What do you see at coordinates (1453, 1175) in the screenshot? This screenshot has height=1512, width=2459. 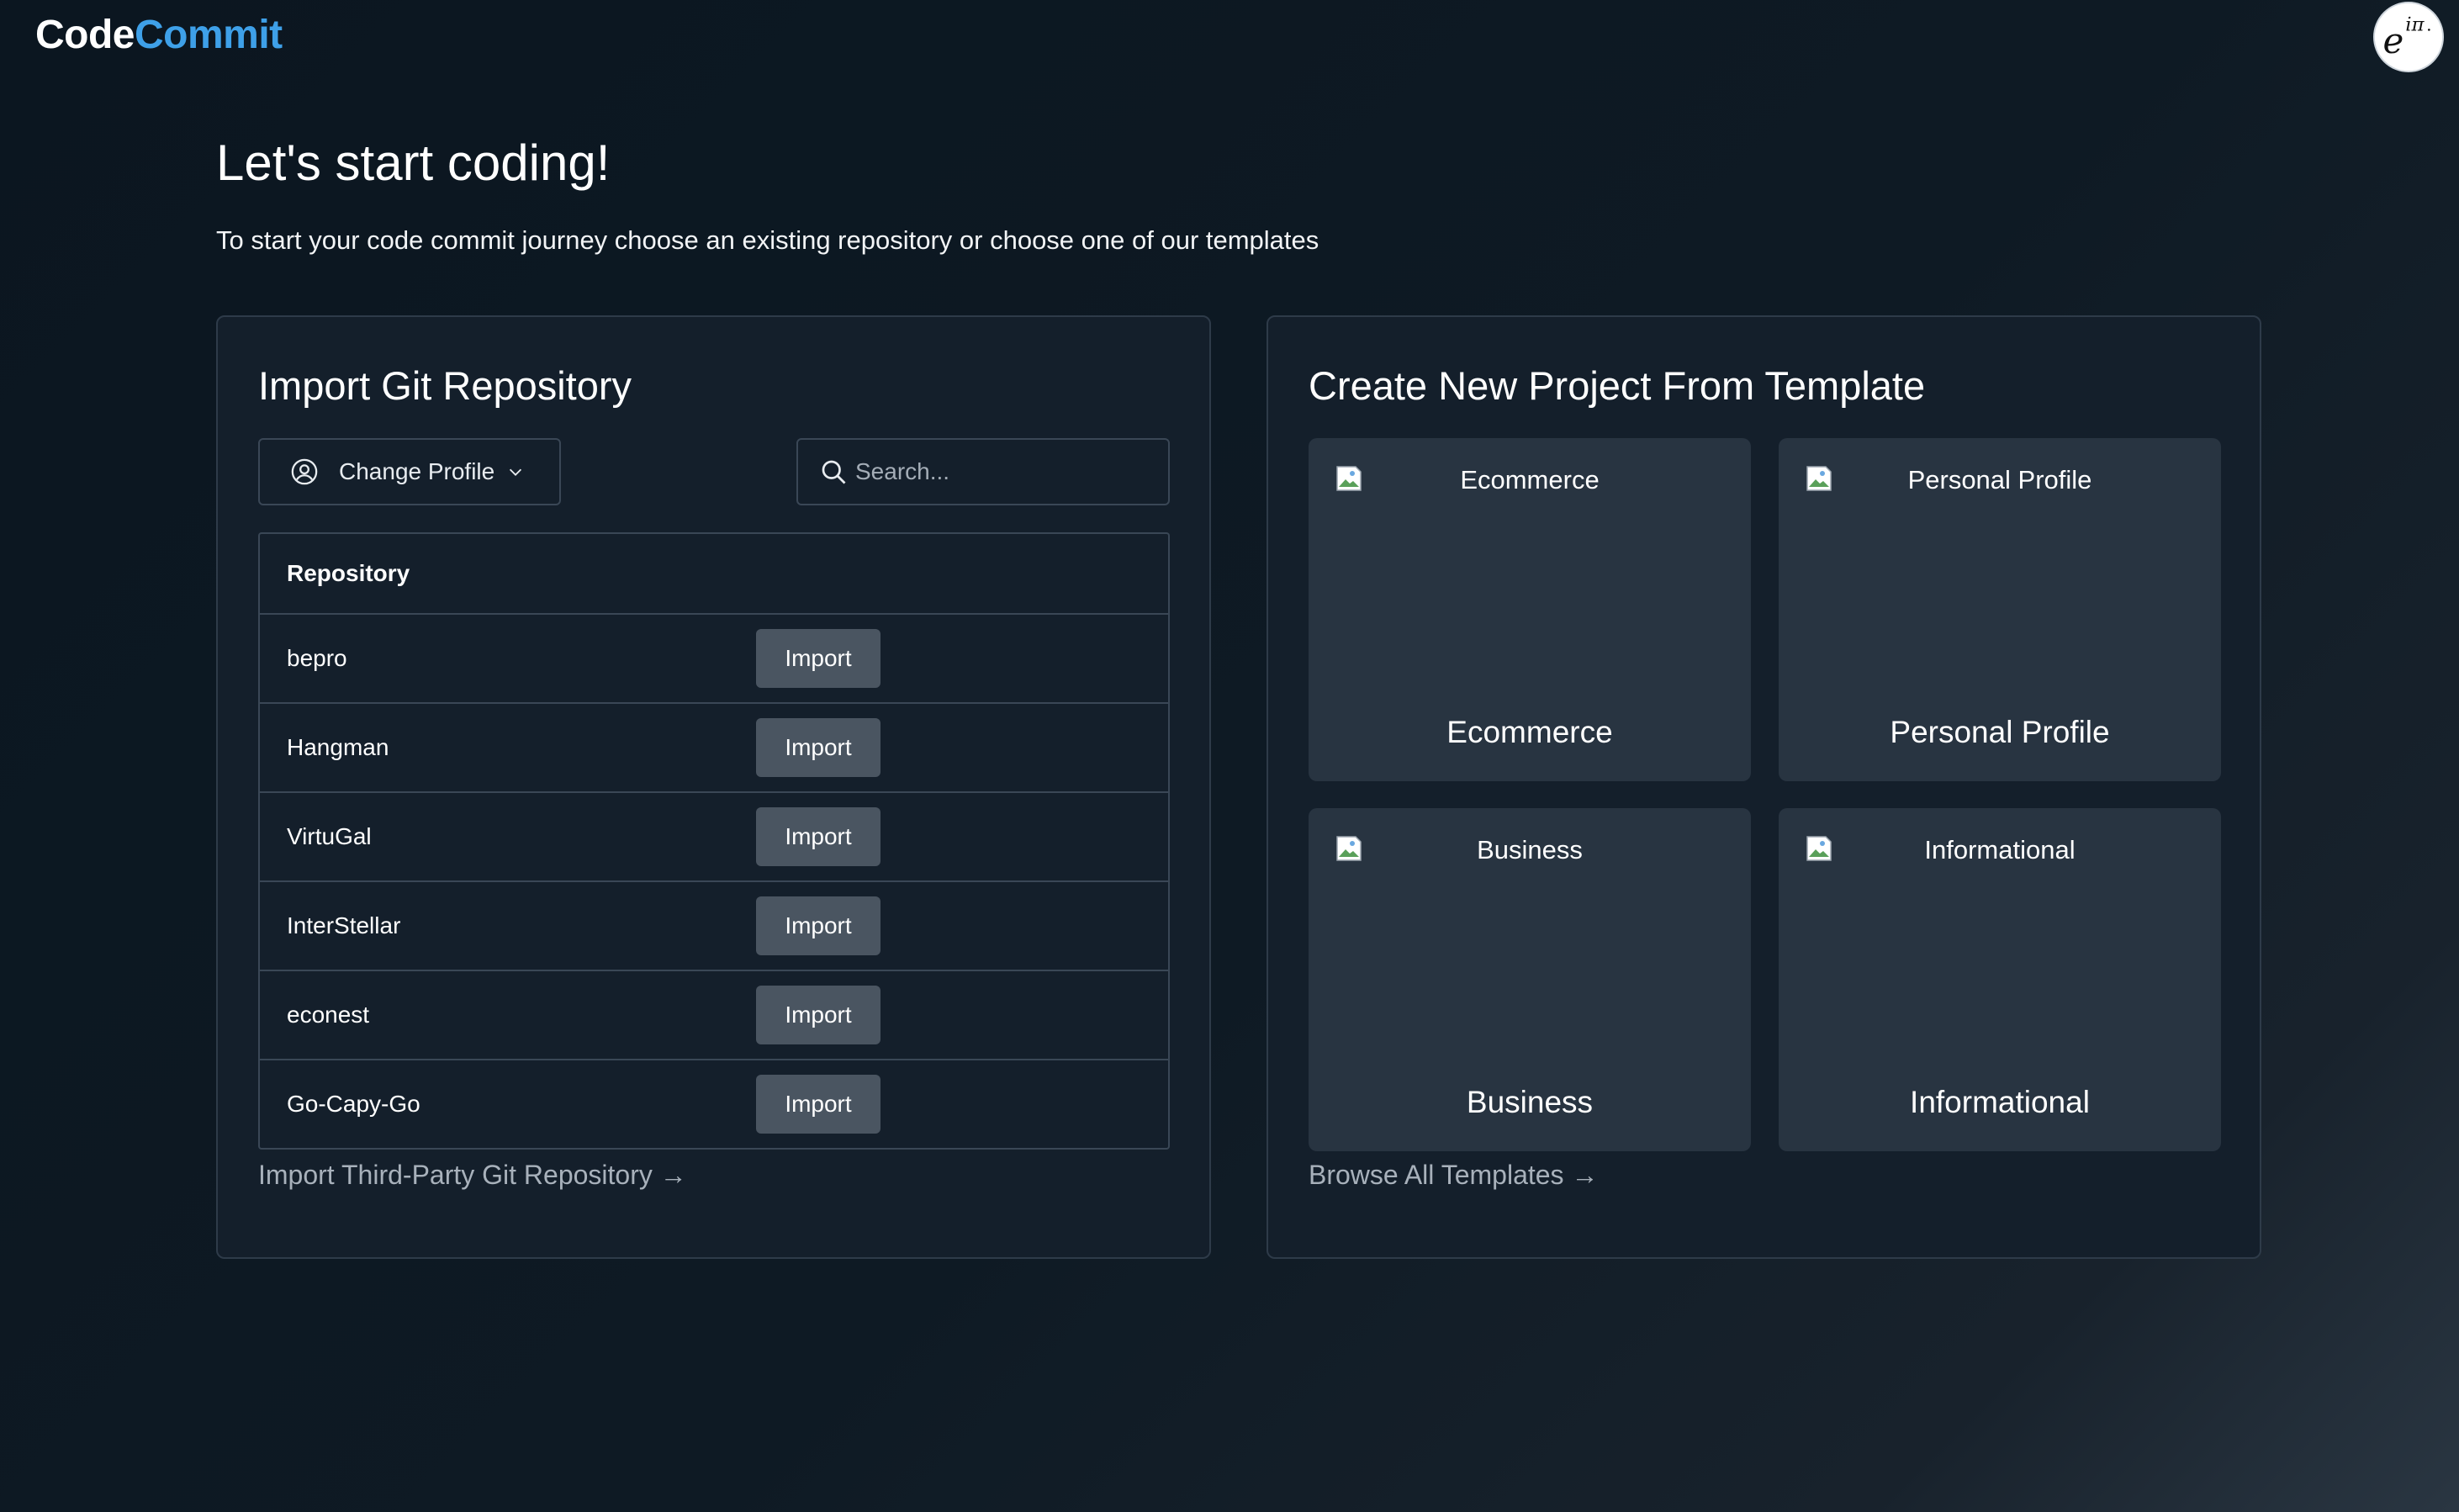 I see `browse-all-templates-link: Browse All Templates →` at bounding box center [1453, 1175].